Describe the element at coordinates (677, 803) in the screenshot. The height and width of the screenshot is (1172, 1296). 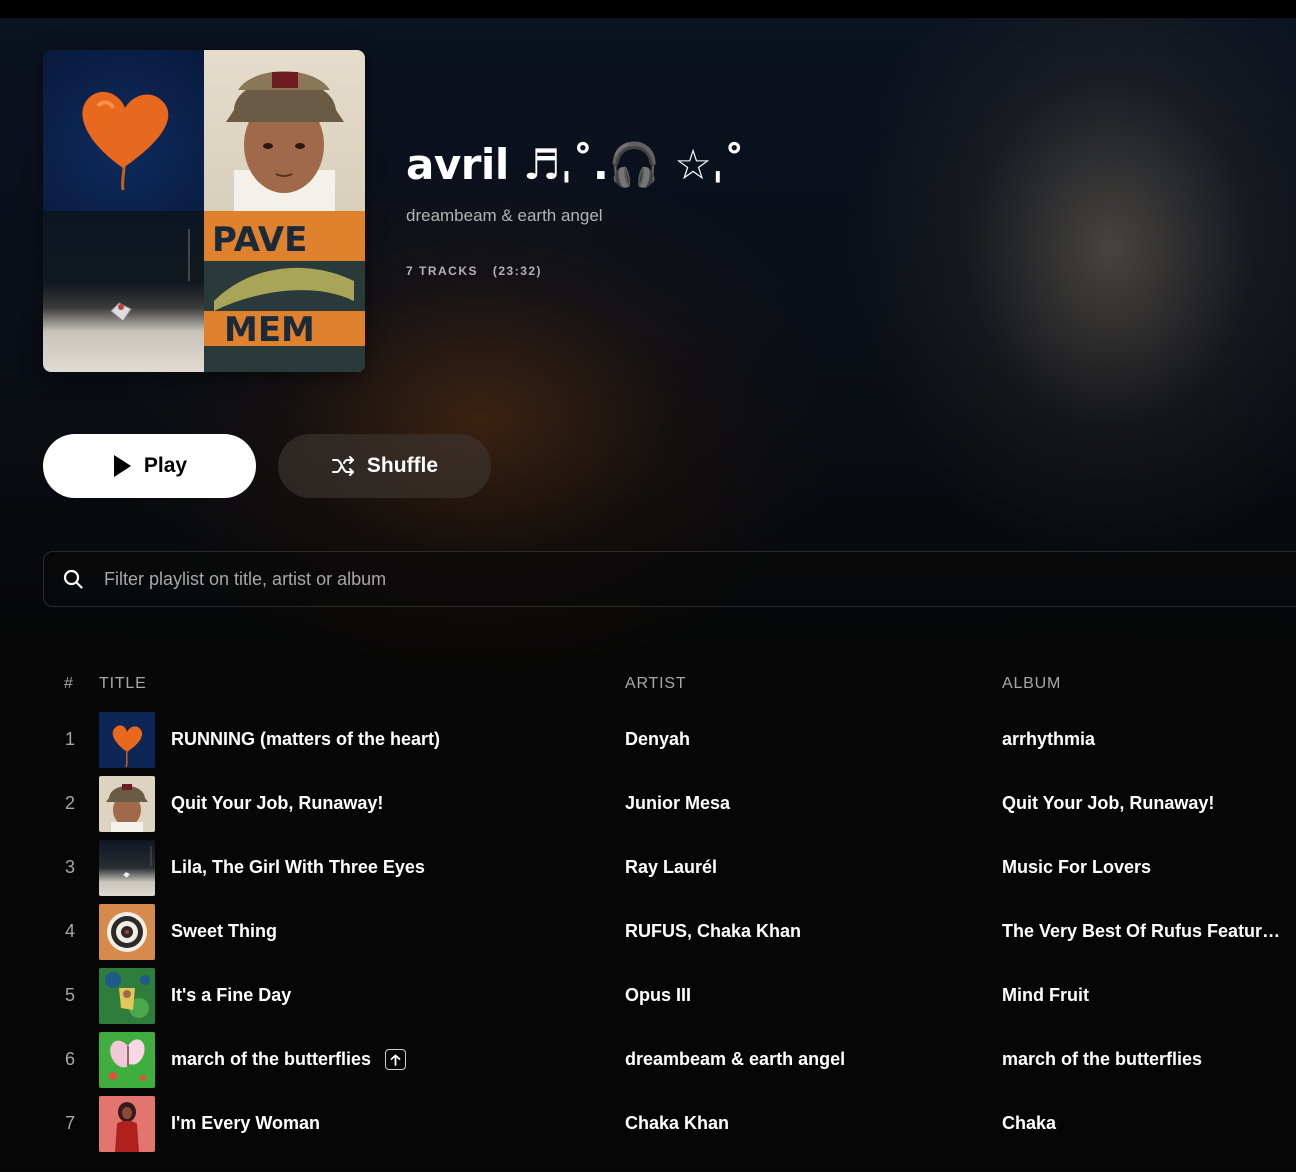
I see `track-artist: Junior Mesa` at that location.